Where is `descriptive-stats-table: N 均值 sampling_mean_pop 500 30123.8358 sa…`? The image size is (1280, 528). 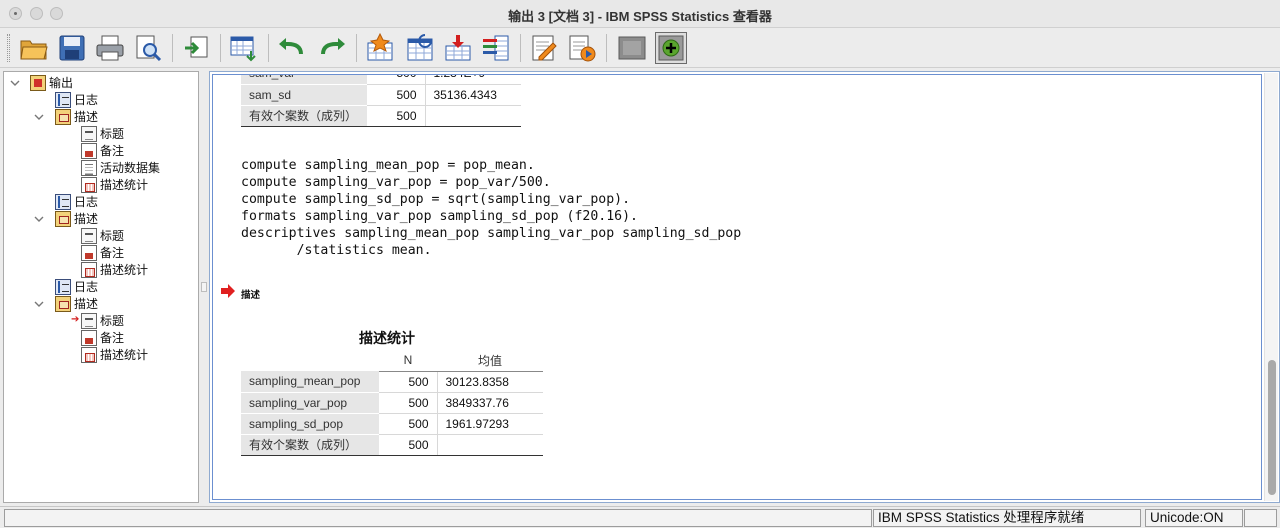 descriptive-stats-table: N 均值 sampling_mean_pop 500 30123.8358 sa… is located at coordinates (392, 403).